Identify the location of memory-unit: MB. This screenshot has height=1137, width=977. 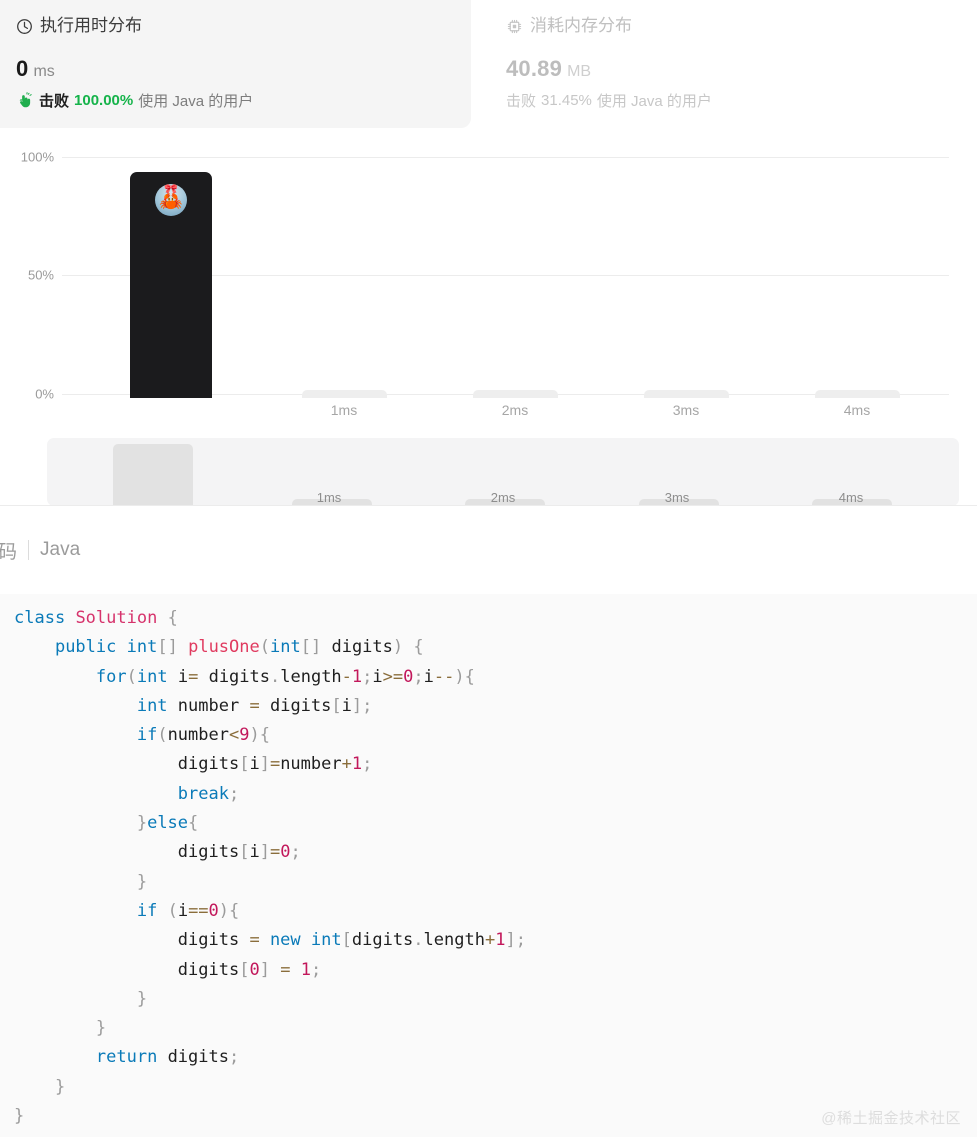
(579, 71).